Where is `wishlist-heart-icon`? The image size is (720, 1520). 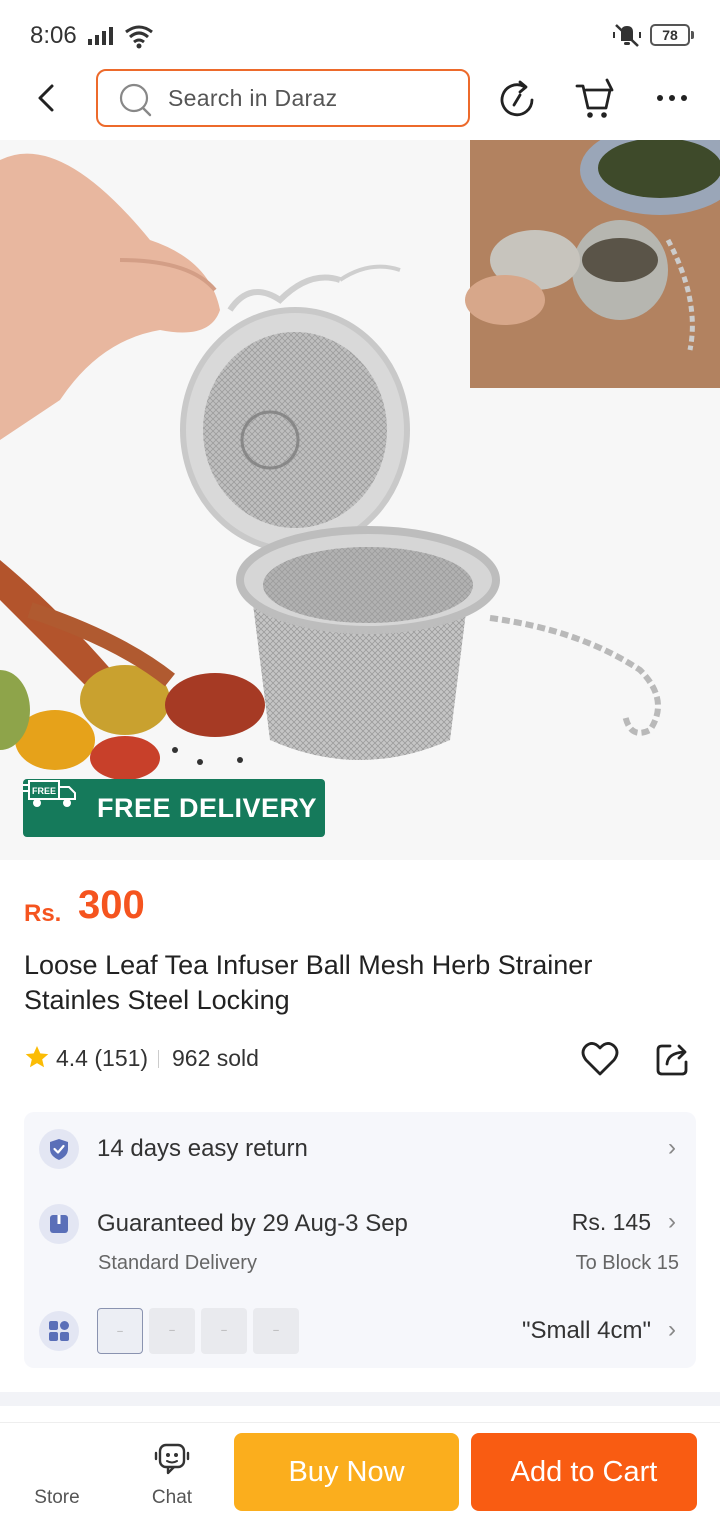 wishlist-heart-icon is located at coordinates (600, 1059).